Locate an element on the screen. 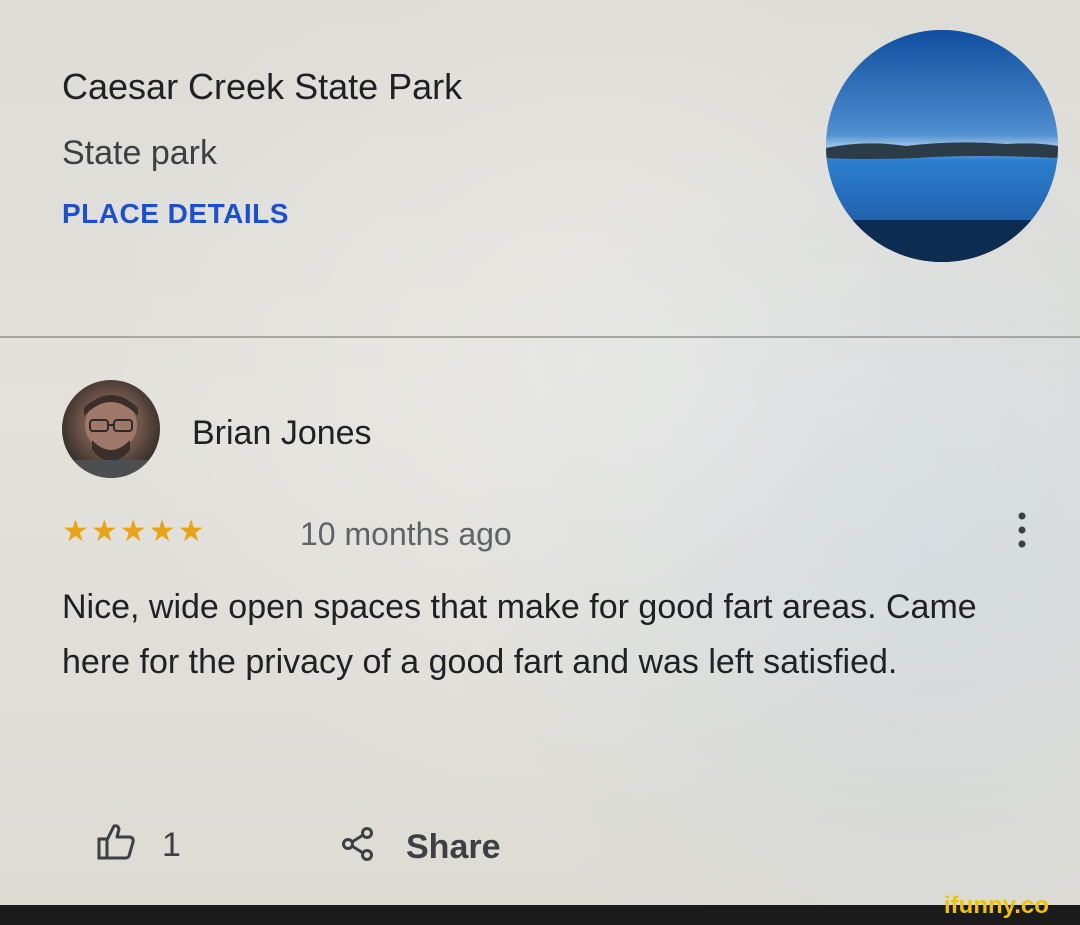  watermark-text: ifunny.co is located at coordinates (996, 905).